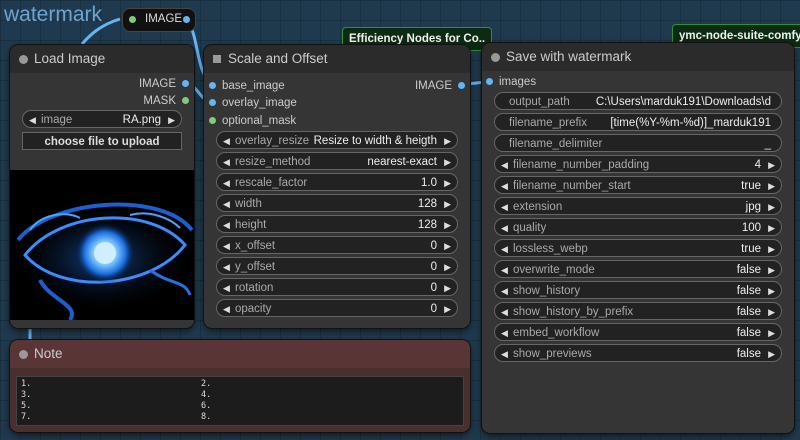  What do you see at coordinates (53, 15) in the screenshot?
I see `group-title: watermark` at bounding box center [53, 15].